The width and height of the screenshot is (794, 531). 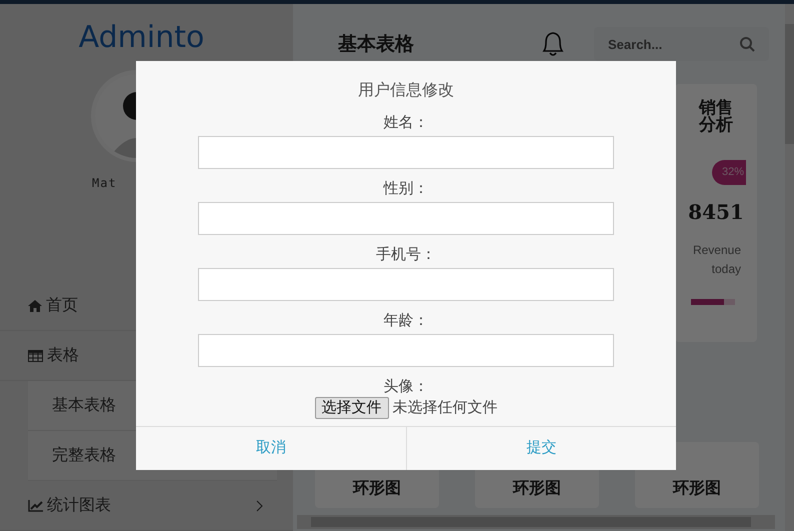 What do you see at coordinates (406, 123) in the screenshot?
I see `field-label: 姓名：` at bounding box center [406, 123].